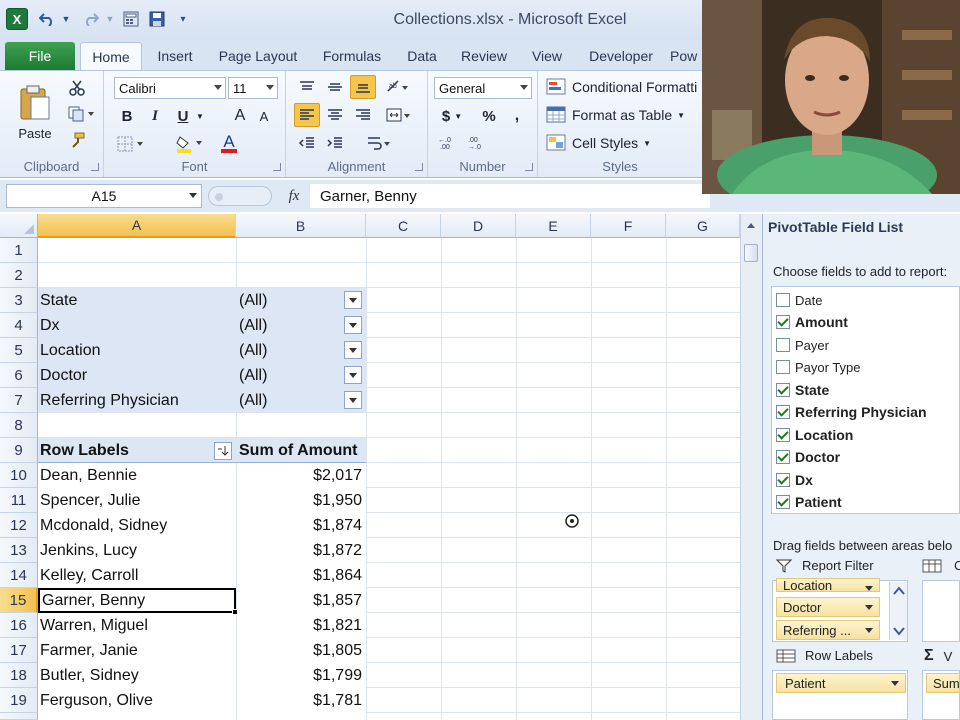 The image size is (960, 720). I want to click on filter-field-label: Dx, so click(137, 325).